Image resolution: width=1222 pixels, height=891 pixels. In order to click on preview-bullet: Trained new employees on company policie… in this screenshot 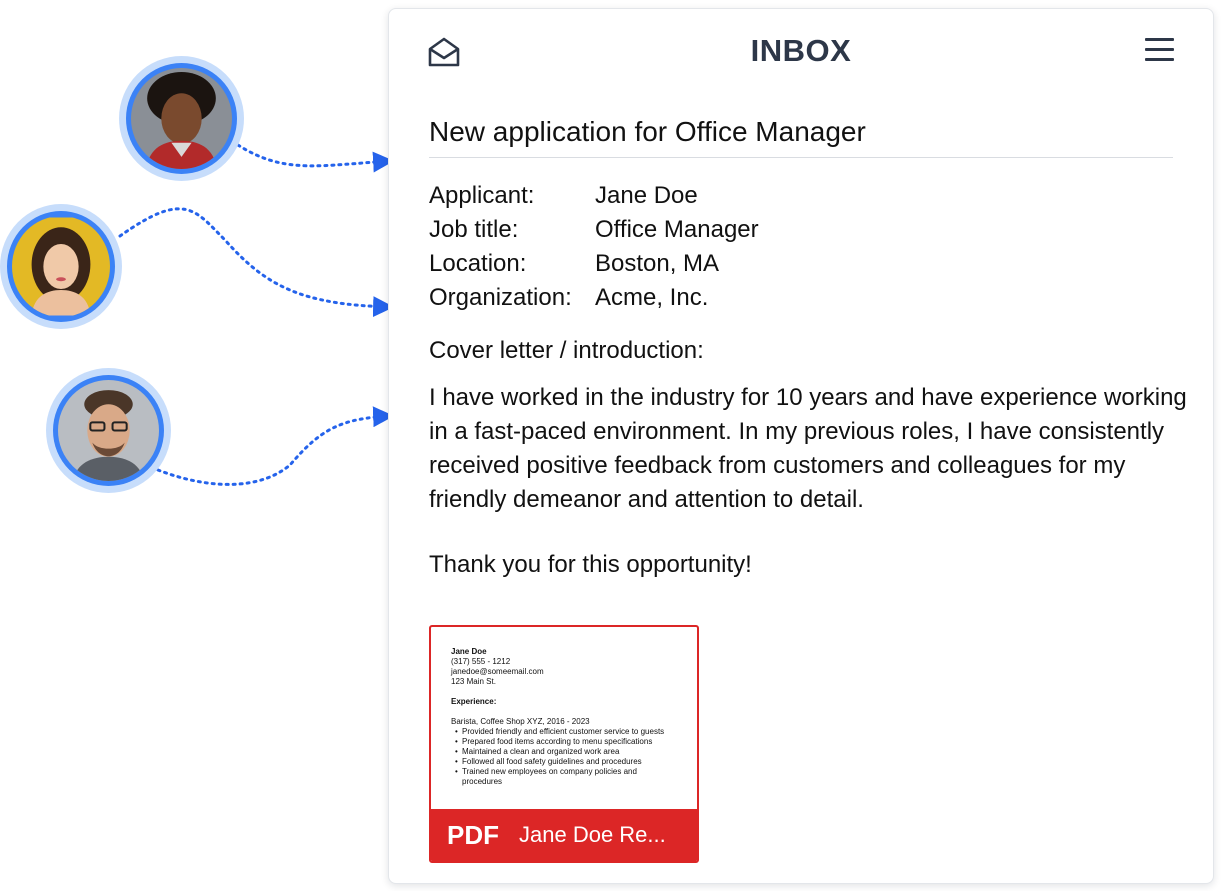, I will do `click(566, 777)`.